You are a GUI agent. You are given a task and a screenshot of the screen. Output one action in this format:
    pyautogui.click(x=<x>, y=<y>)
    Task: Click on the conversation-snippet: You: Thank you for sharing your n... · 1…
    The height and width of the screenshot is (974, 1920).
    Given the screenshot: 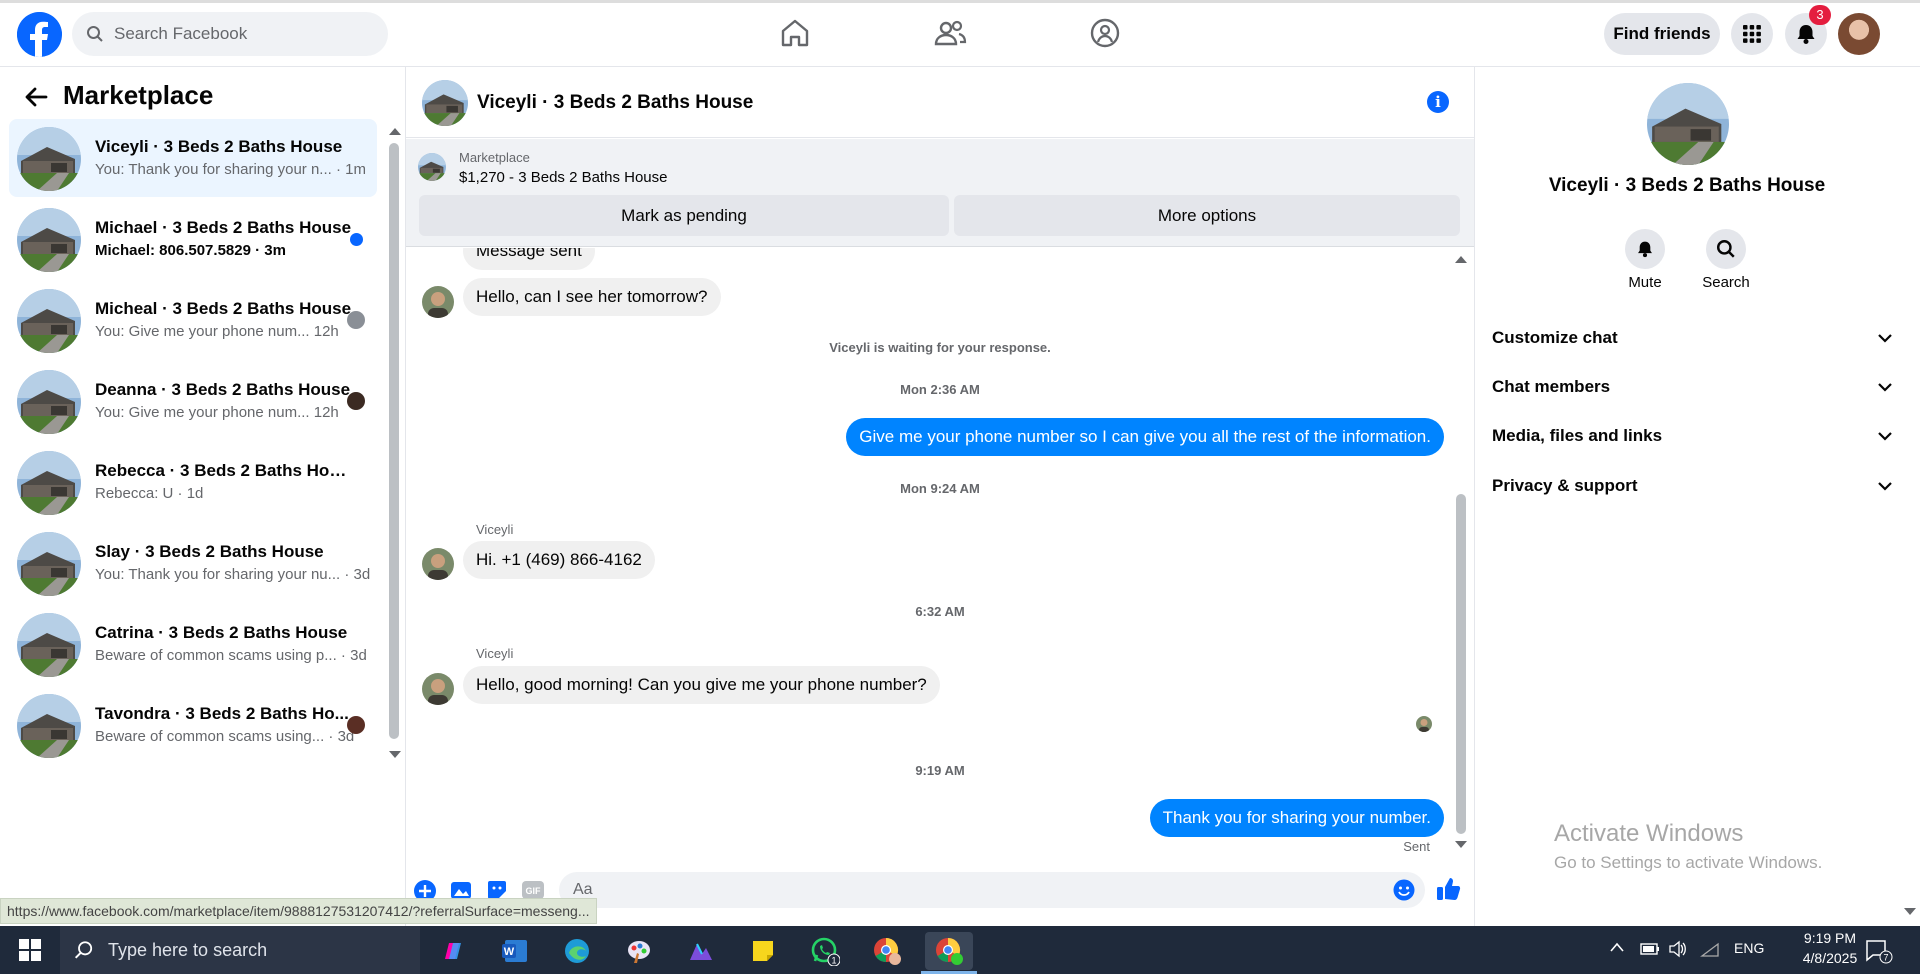 What is the action you would take?
    pyautogui.click(x=230, y=169)
    